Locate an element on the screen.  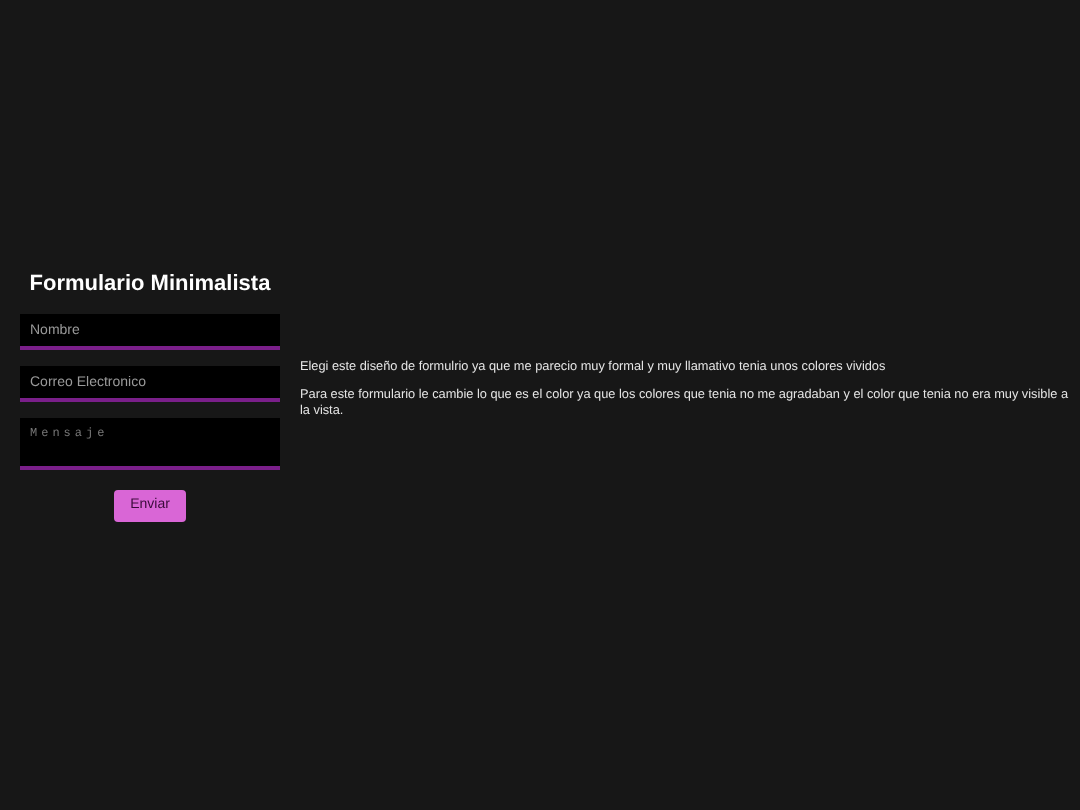
form-title: Formulario Minimalista is located at coordinates (150, 284).